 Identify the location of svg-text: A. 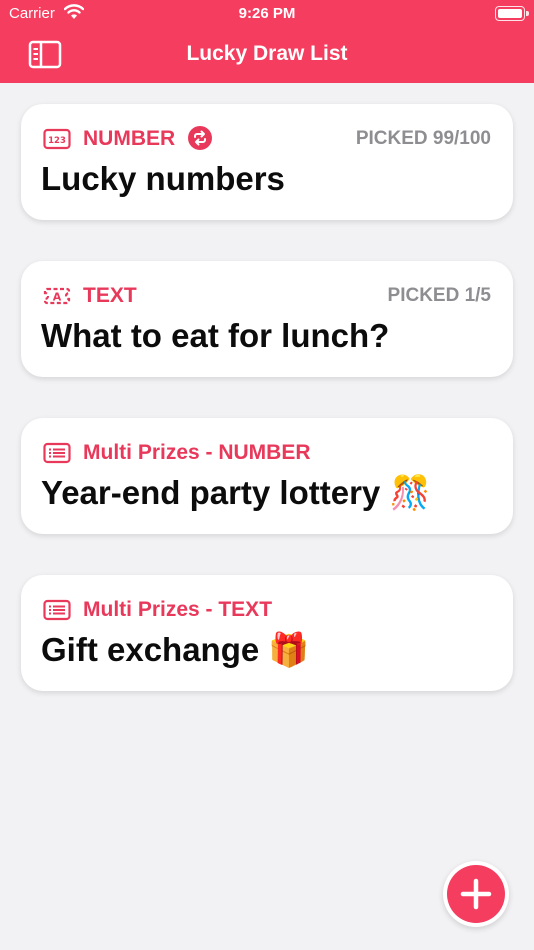
(57, 297).